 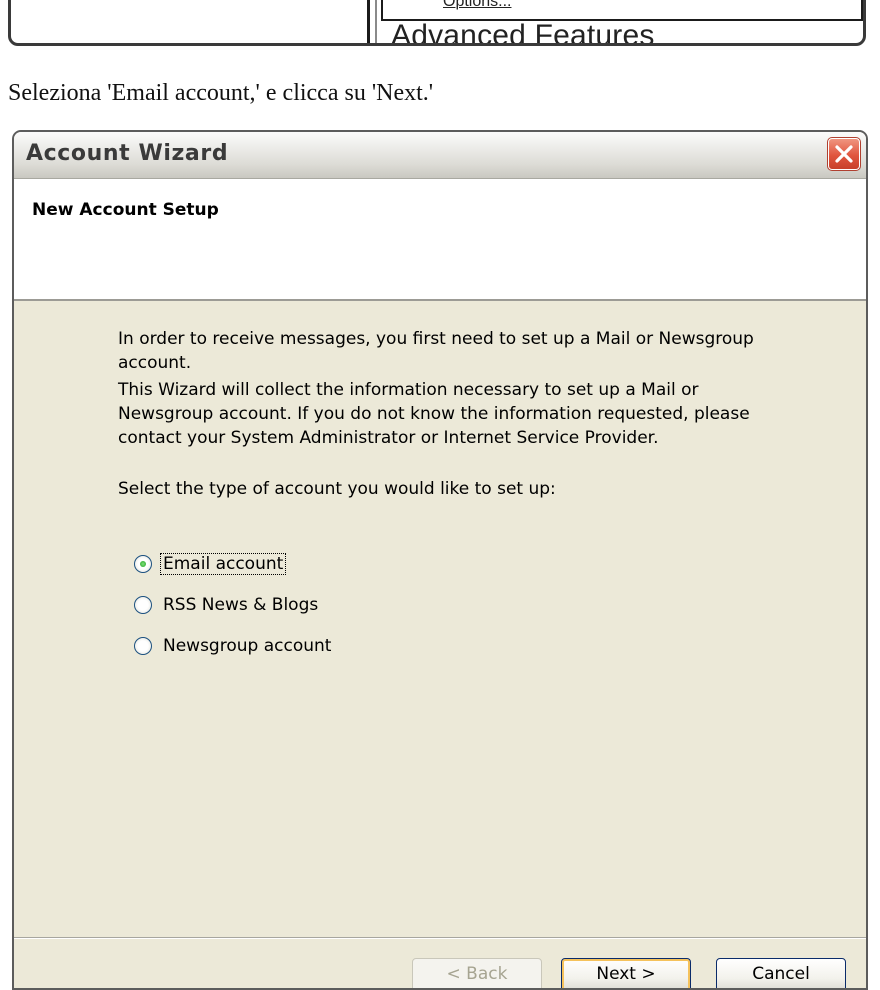 I want to click on option-newsgroup-account: Newsgroup account, so click(x=233, y=646).